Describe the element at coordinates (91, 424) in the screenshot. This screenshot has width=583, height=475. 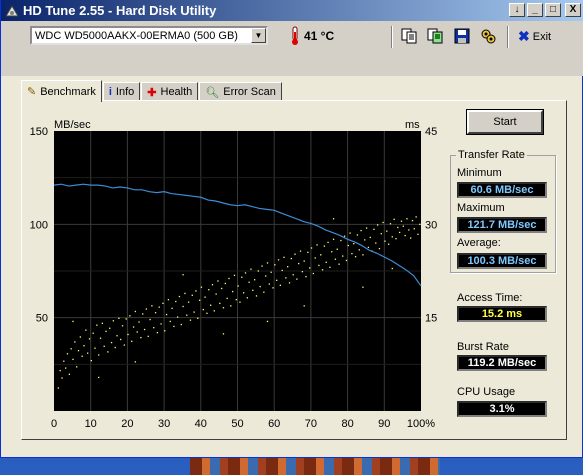
I see `x-tick-label: 10` at that location.